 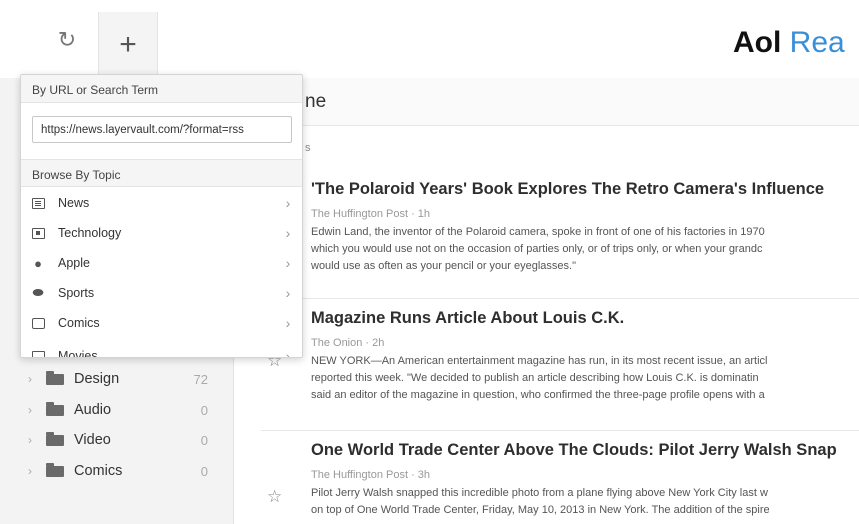 I want to click on refresh-icon: ↻, so click(x=67, y=39).